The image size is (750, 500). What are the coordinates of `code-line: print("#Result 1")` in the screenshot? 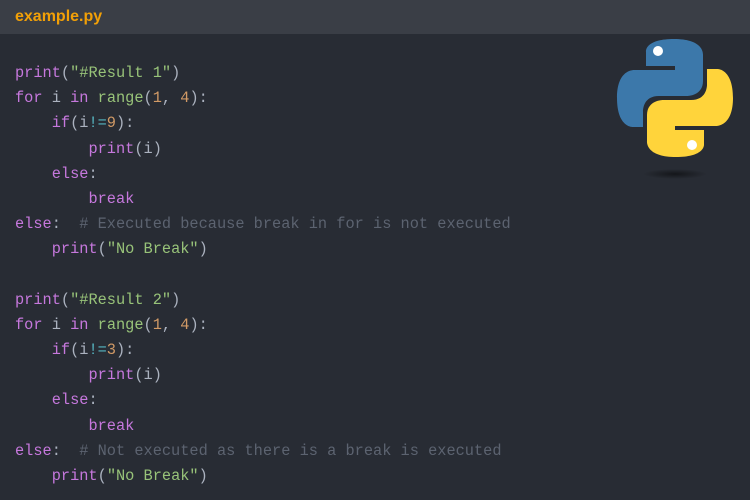 It's located at (263, 73).